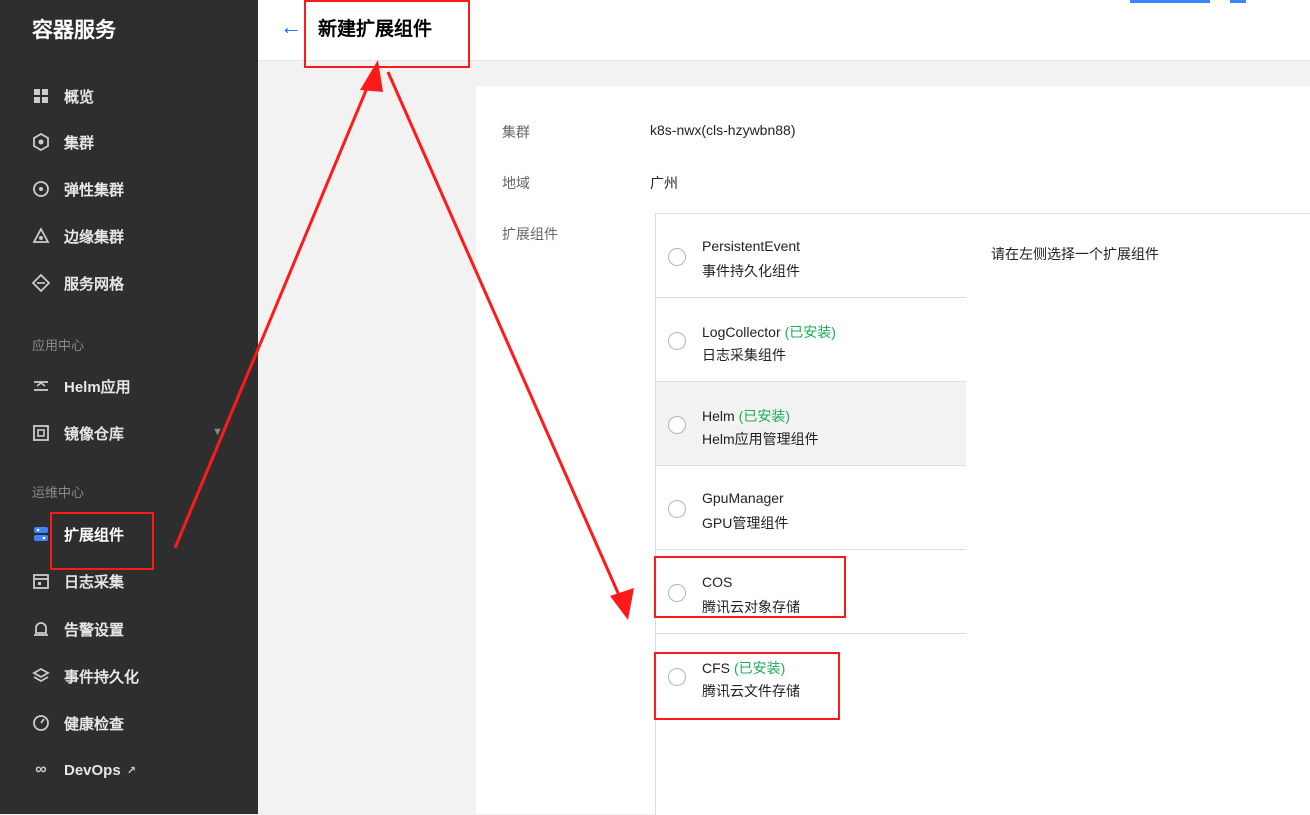 The height and width of the screenshot is (815, 1310). Describe the element at coordinates (74, 30) in the screenshot. I see `sidebar-title: 容器服务` at that location.